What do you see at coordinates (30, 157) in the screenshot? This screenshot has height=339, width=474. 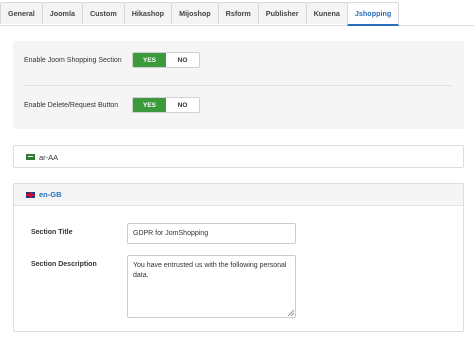 I see `ar-flag-icon` at bounding box center [30, 157].